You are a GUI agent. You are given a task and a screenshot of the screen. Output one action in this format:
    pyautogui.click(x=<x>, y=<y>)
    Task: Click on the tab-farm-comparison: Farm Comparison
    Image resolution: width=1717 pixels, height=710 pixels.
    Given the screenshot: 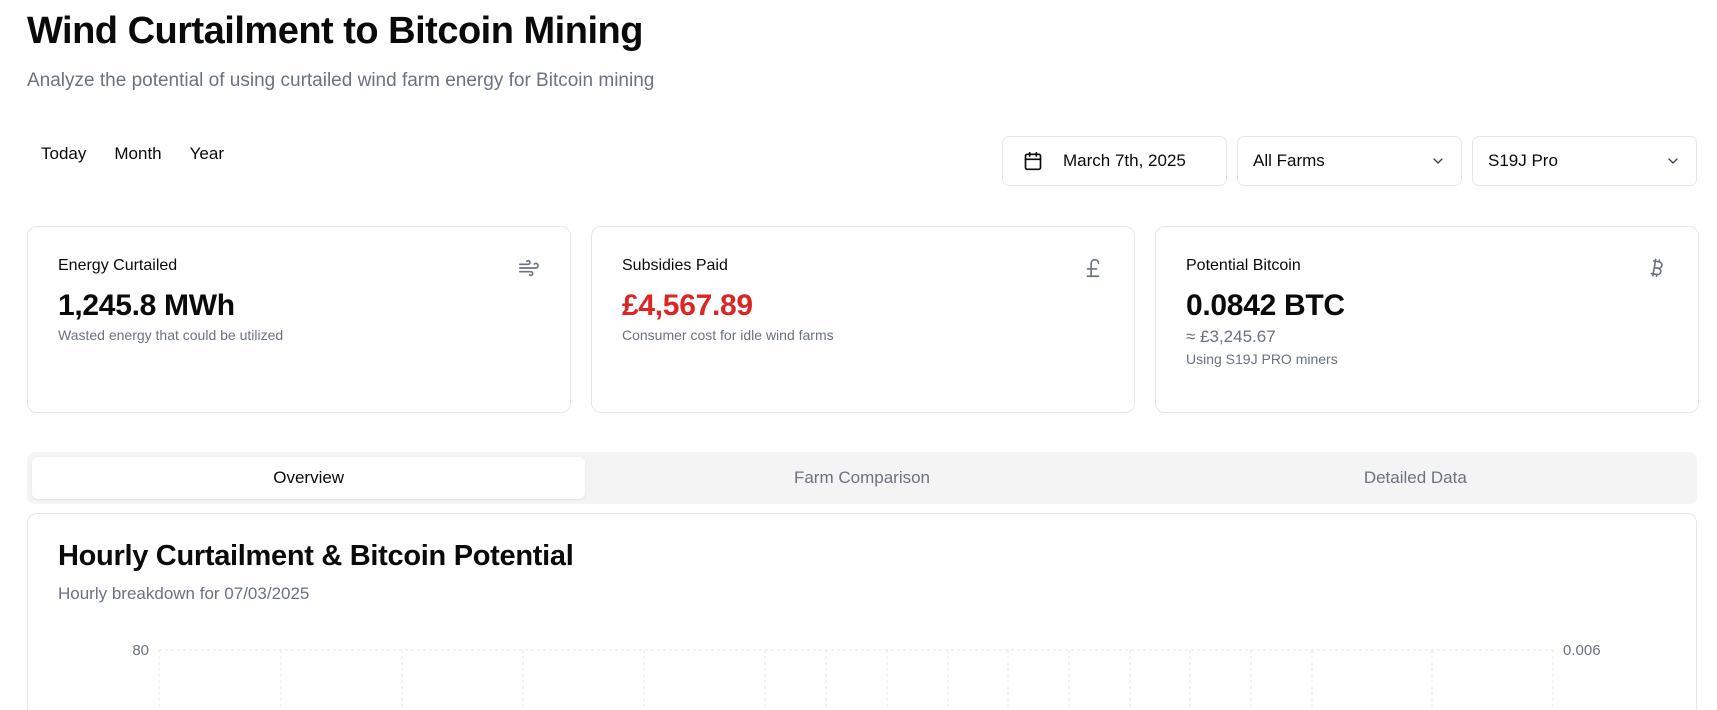 What is the action you would take?
    pyautogui.click(x=861, y=478)
    